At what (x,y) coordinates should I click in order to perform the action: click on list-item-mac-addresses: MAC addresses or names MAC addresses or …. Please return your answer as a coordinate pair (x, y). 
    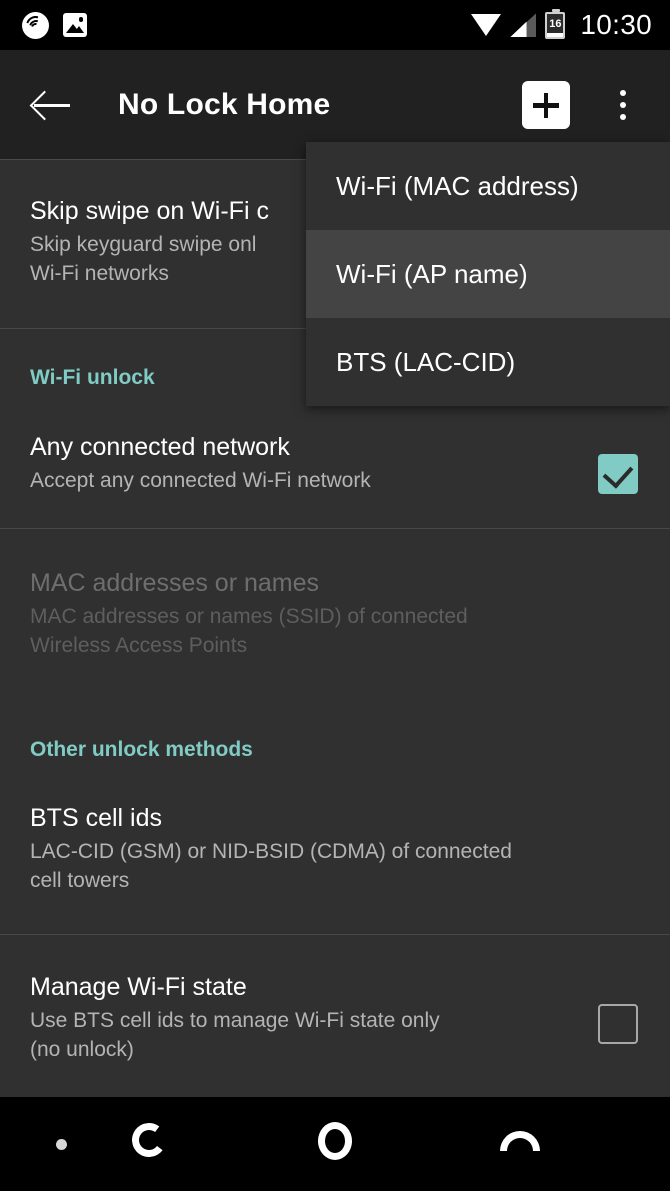
    Looking at the image, I should click on (335, 614).